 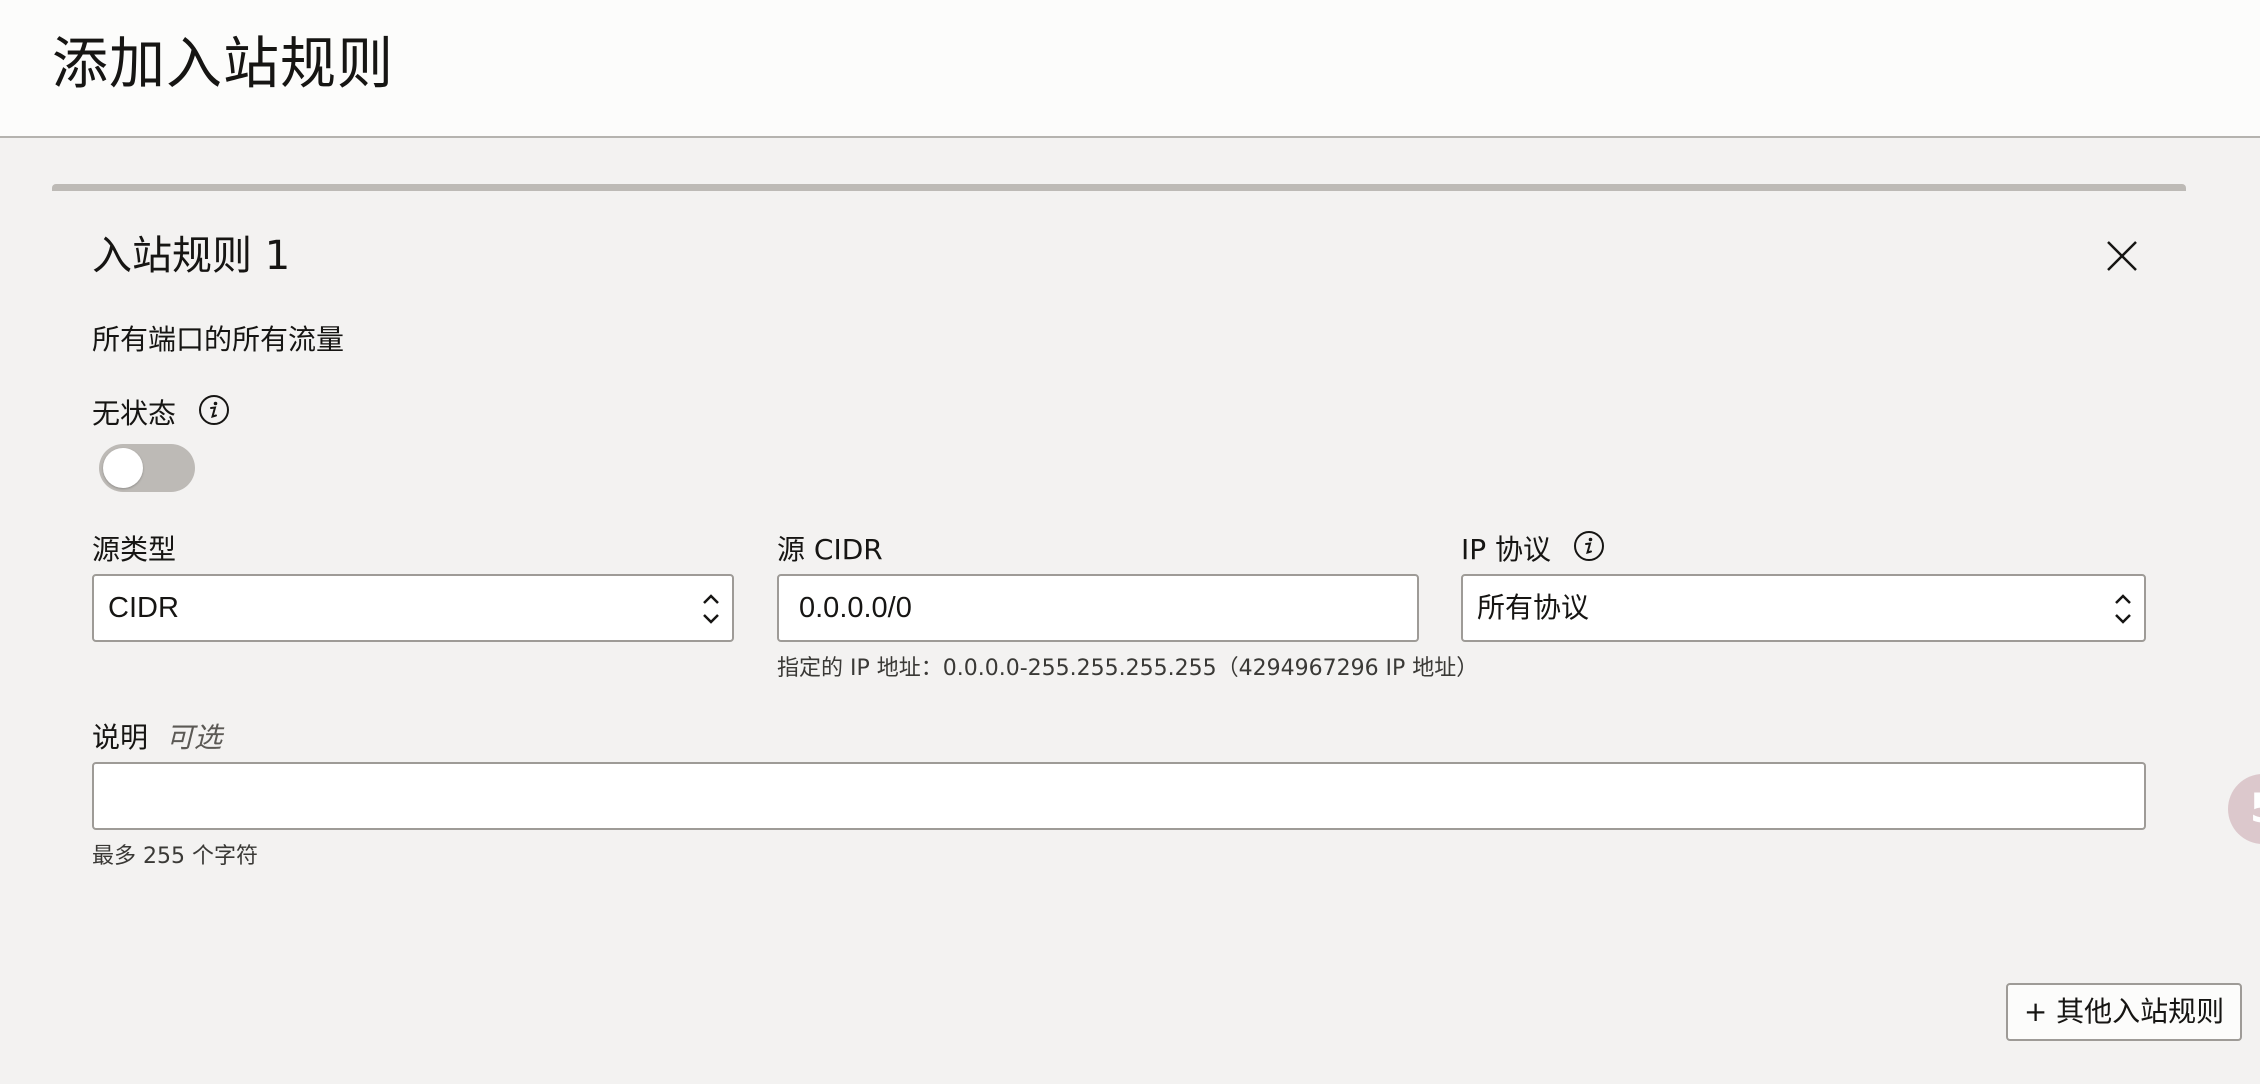 I want to click on source-cidr-input: 0.0.0.0/0, so click(x=1098, y=608).